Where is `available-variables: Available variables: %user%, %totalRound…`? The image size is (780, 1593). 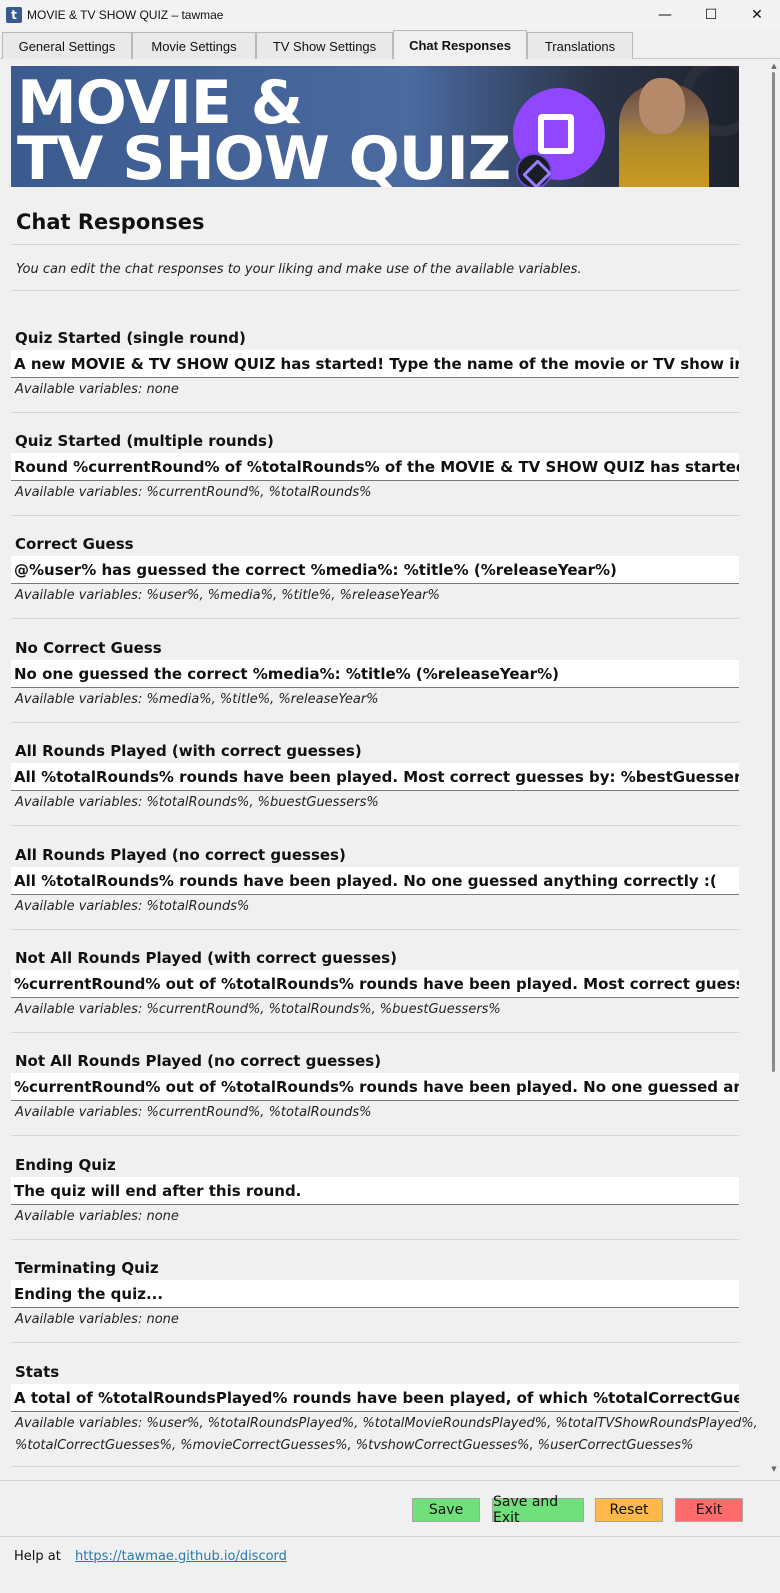 available-variables: Available variables: %user%, %totalRound… is located at coordinates (386, 1423).